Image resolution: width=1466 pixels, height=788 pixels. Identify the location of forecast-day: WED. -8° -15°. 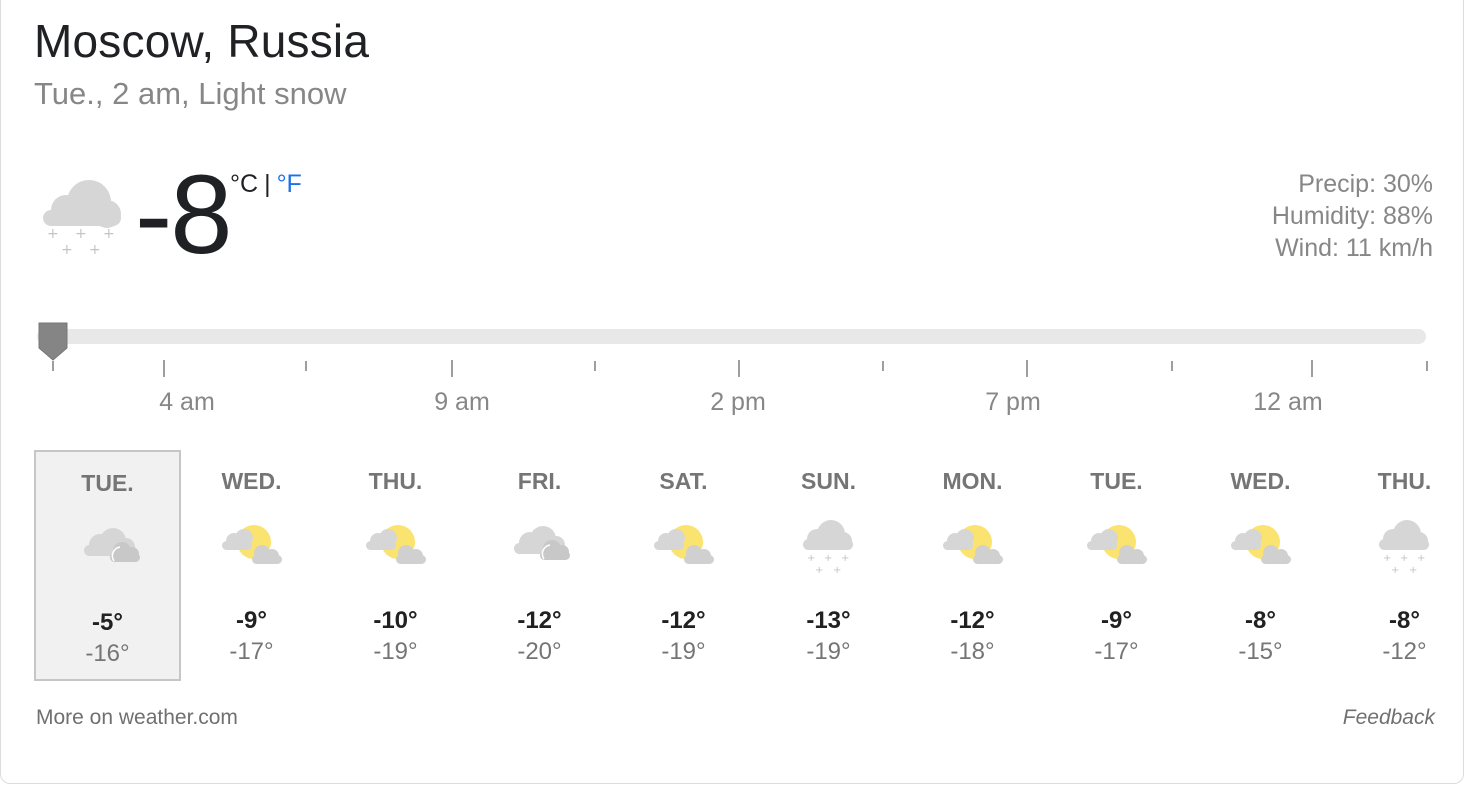
(1260, 565).